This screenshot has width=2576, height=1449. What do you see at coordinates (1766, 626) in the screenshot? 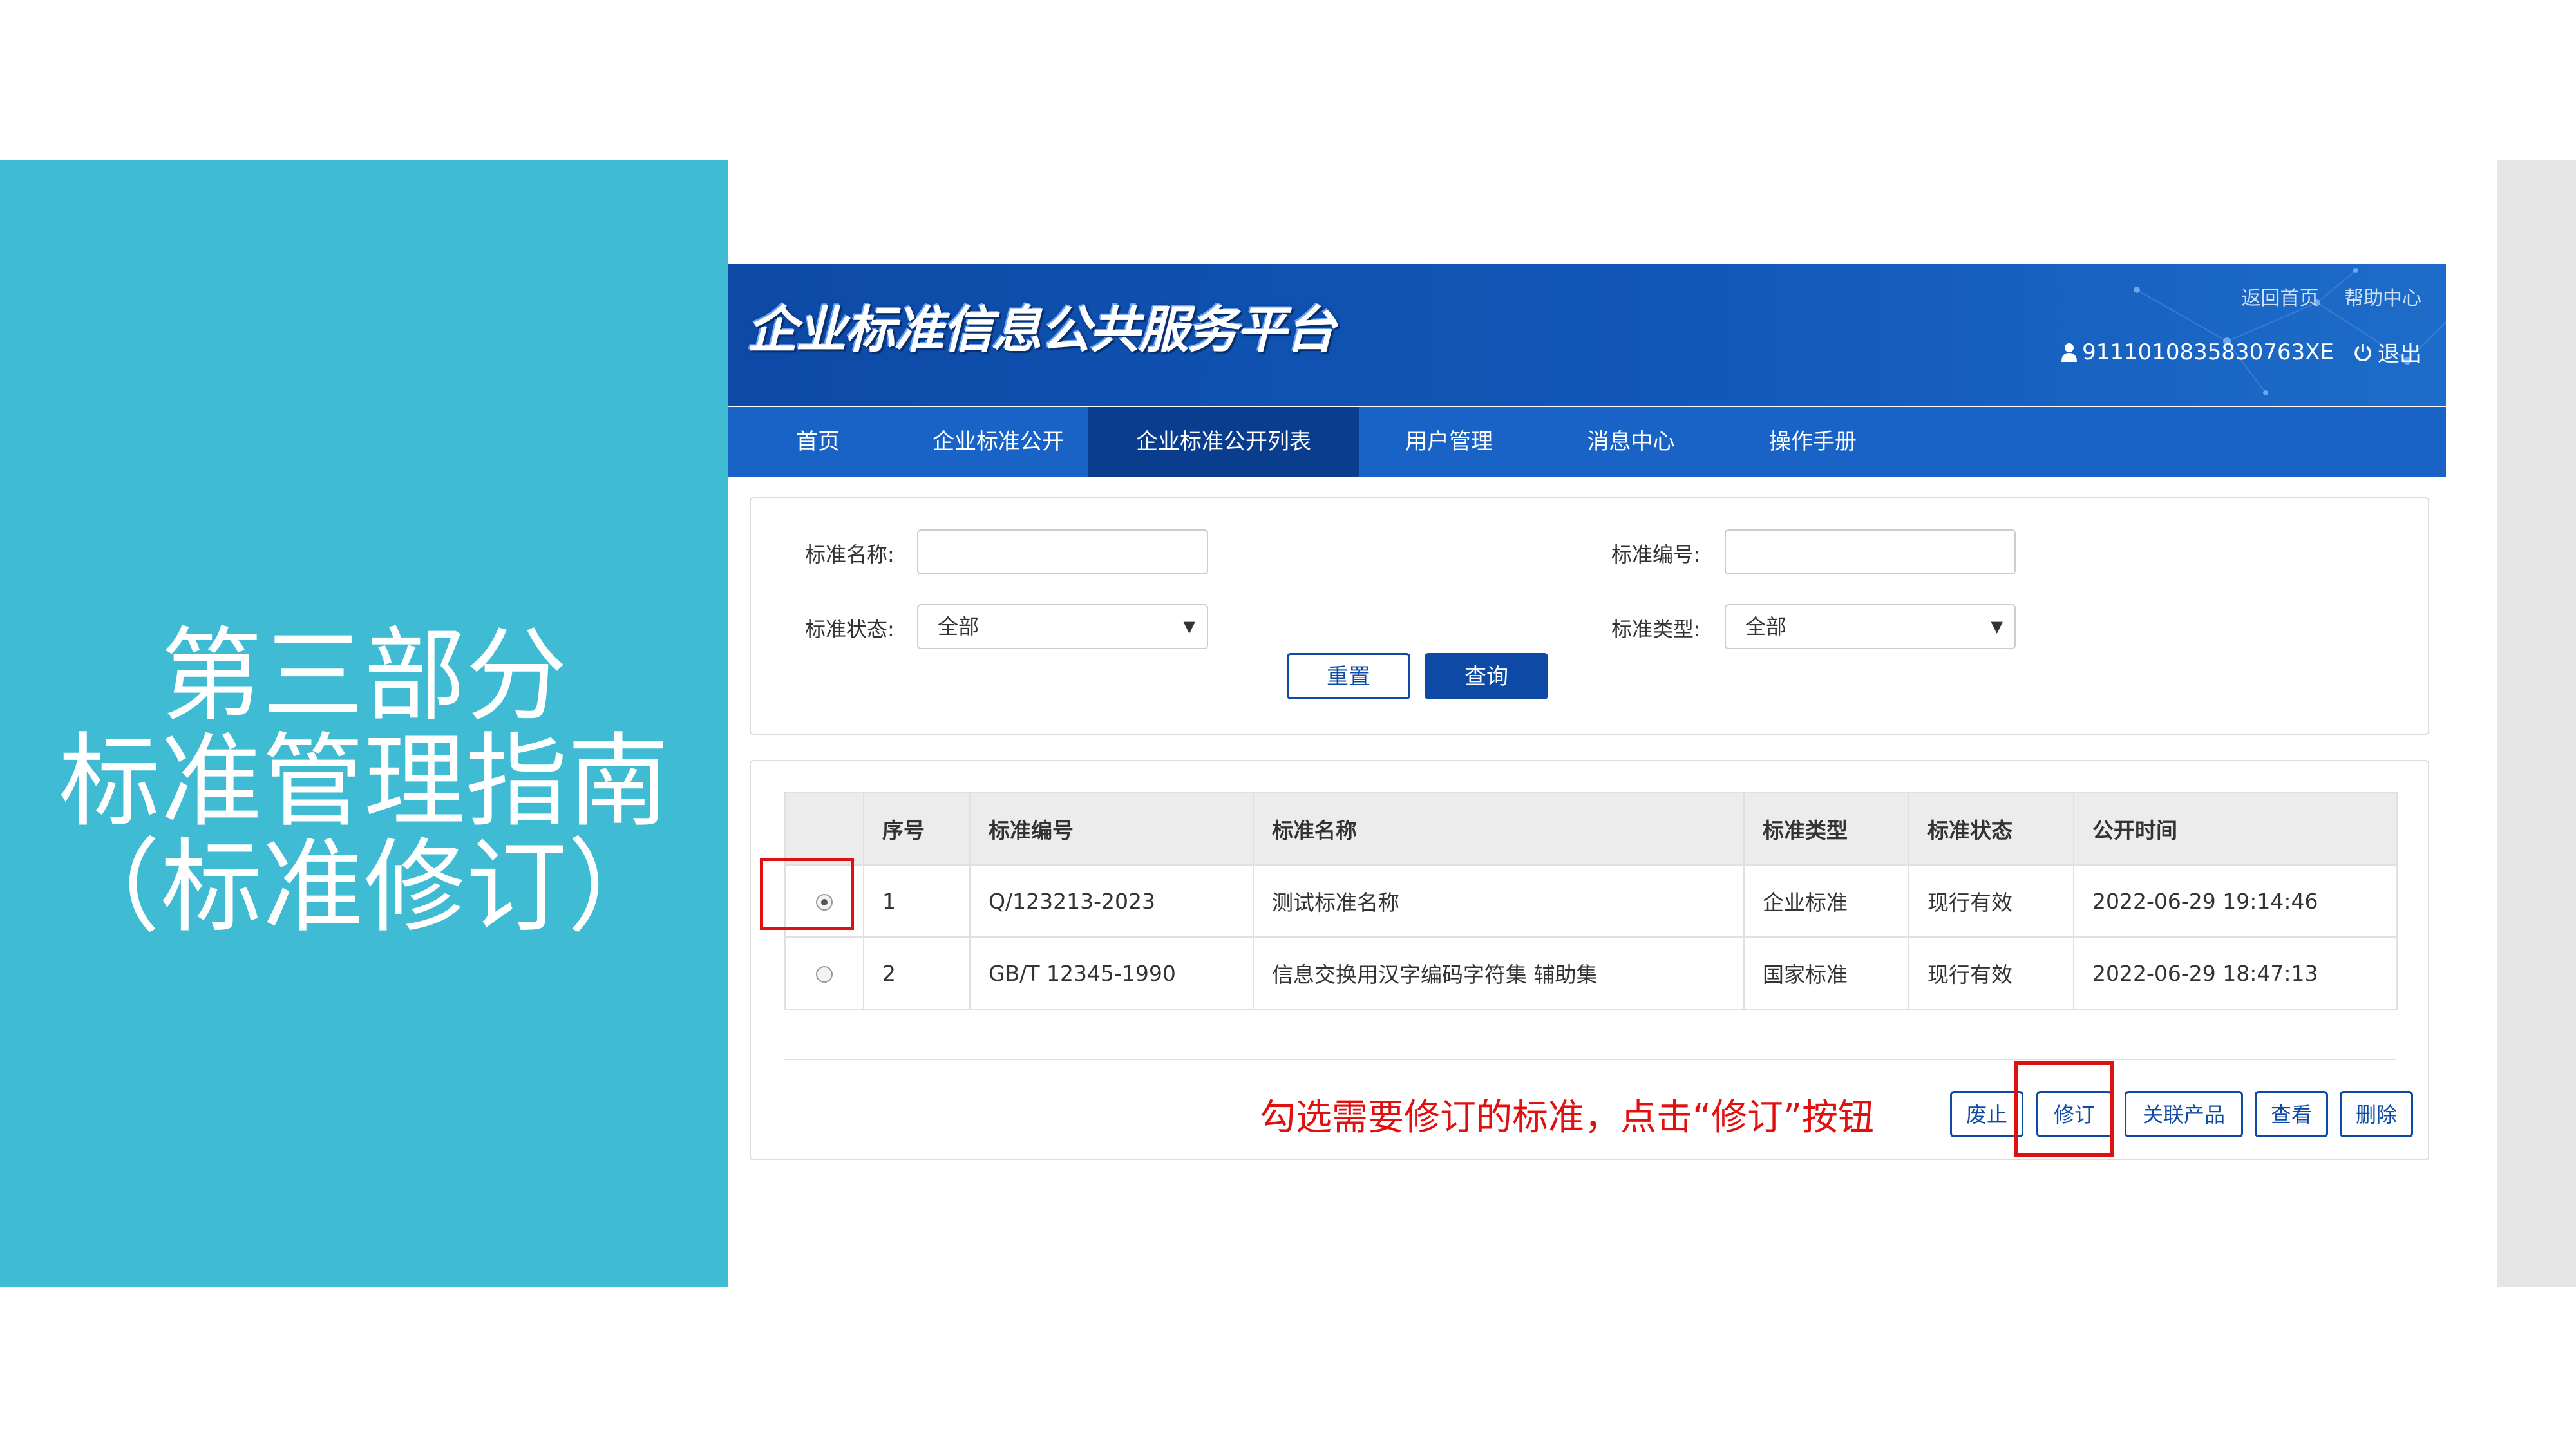
I see `standard-type-value: 全部` at bounding box center [1766, 626].